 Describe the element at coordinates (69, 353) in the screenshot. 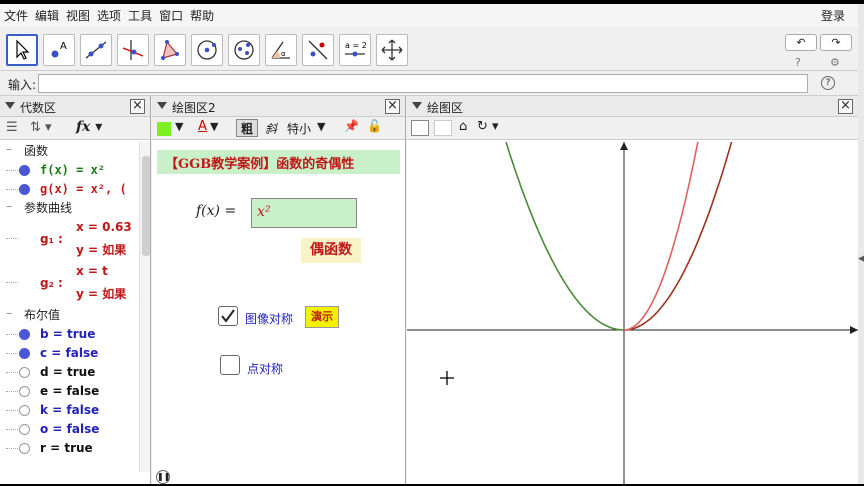

I see `list-item: c = false` at that location.